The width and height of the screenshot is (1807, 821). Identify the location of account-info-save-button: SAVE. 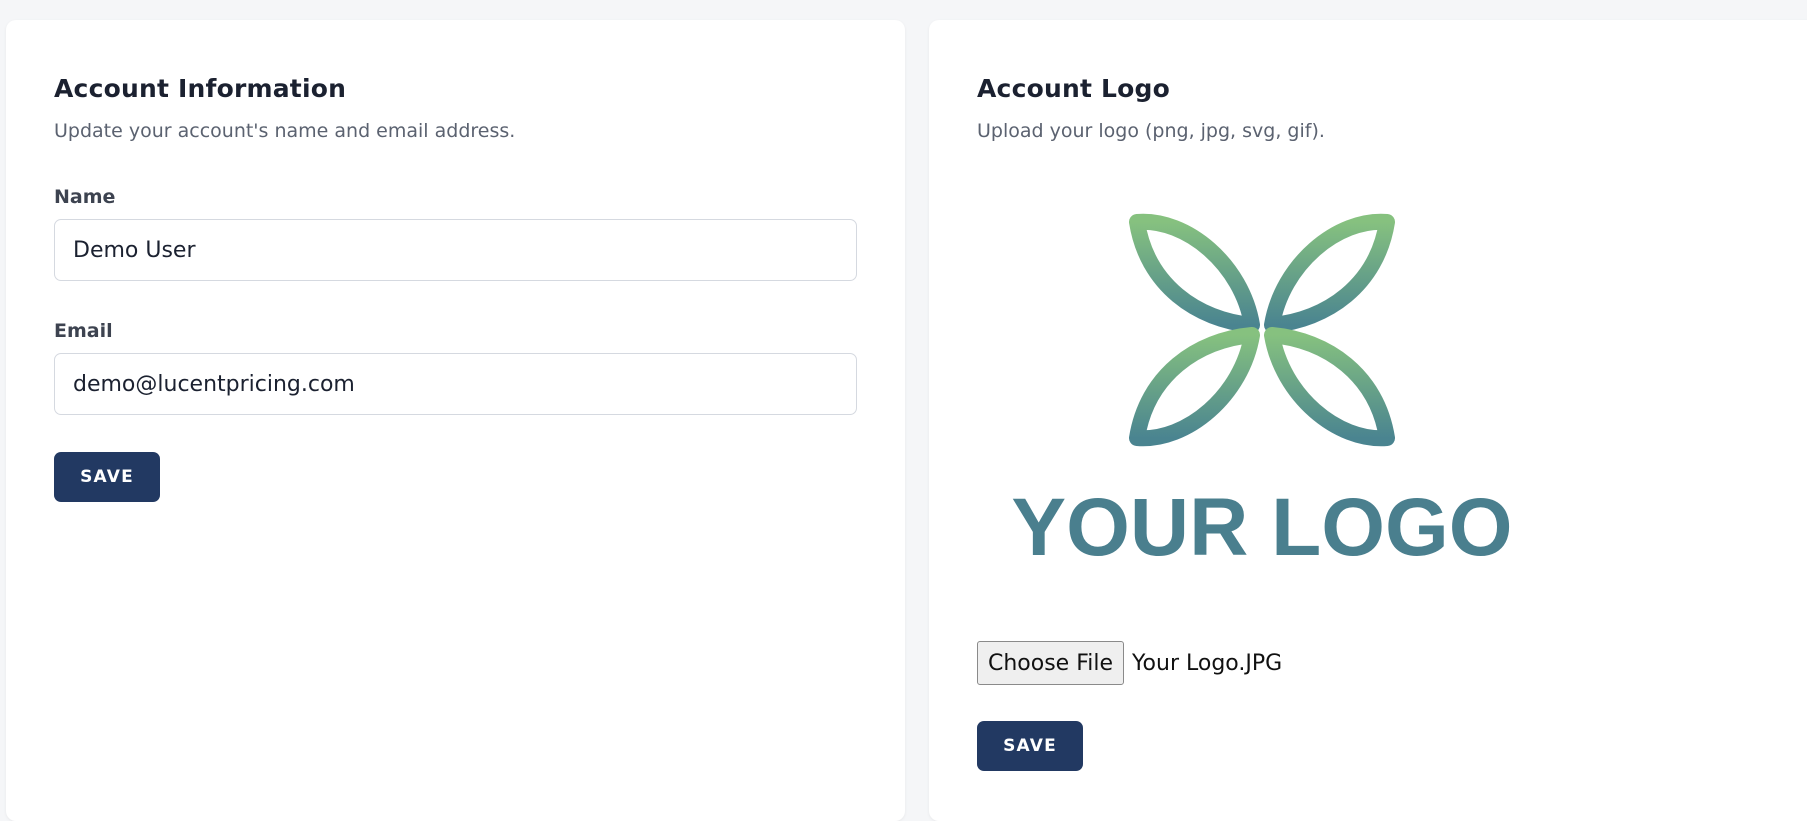
(107, 477).